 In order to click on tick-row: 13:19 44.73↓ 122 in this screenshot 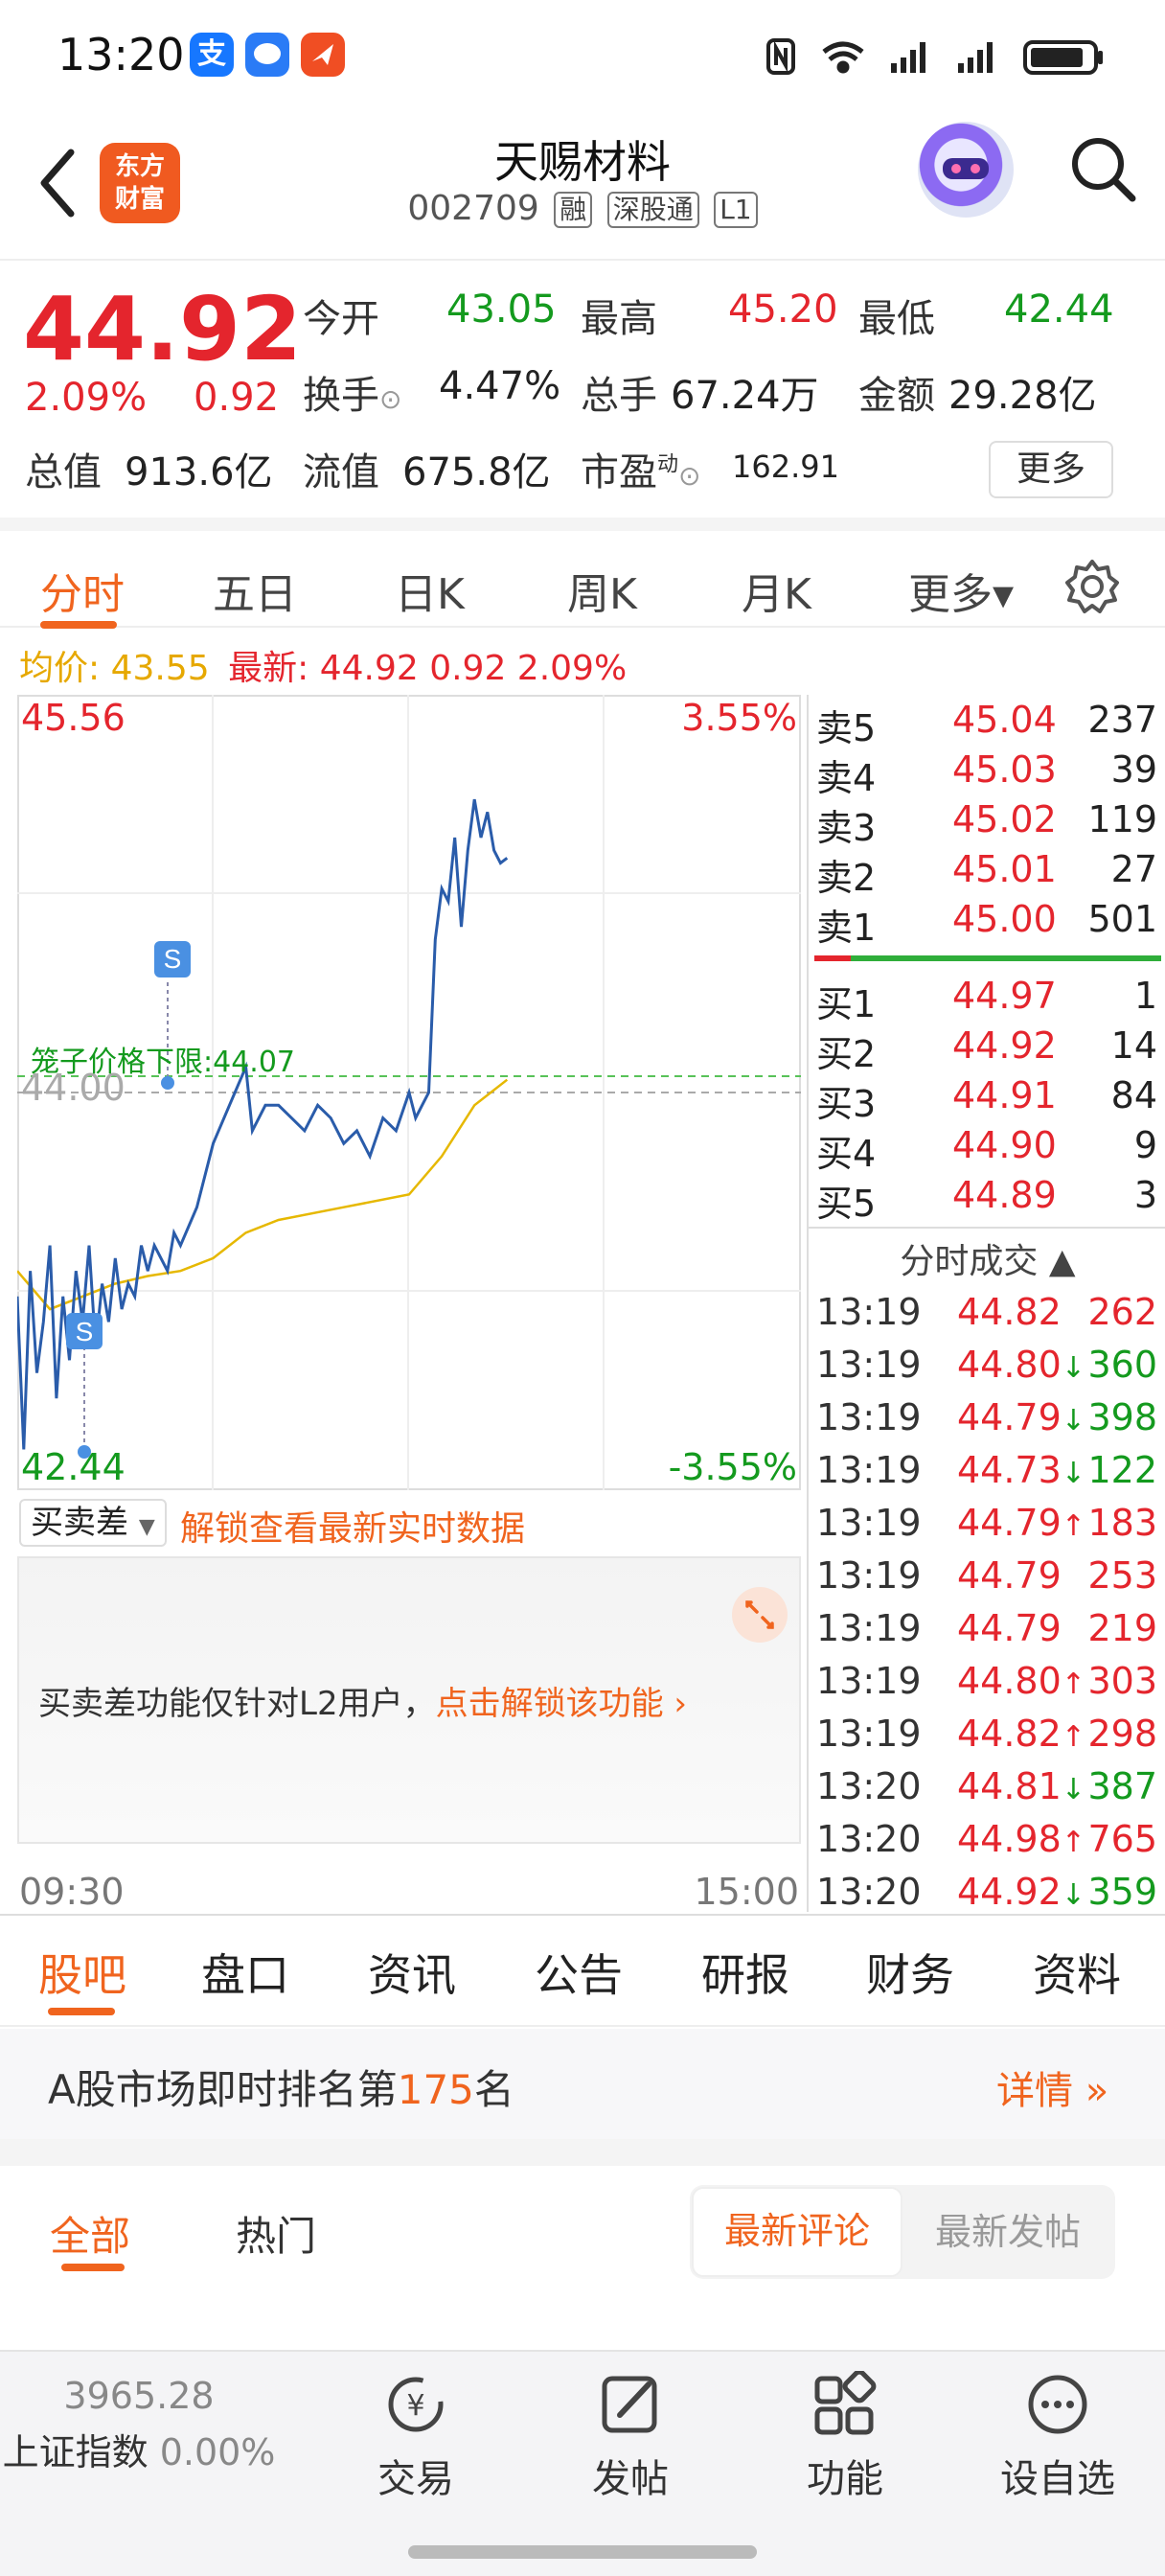, I will do `click(987, 1475)`.